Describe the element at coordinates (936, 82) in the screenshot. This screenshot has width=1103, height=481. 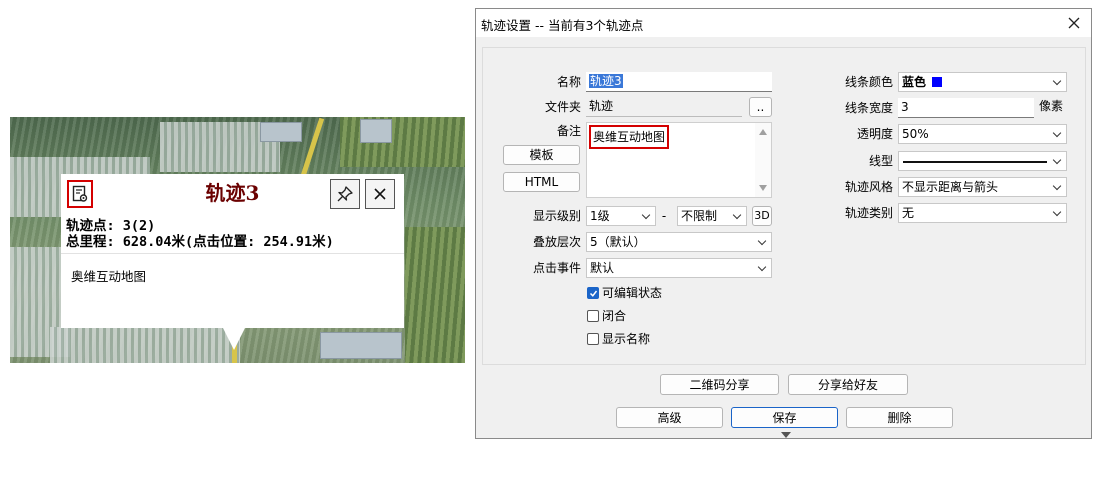
I see `color-swatch` at that location.